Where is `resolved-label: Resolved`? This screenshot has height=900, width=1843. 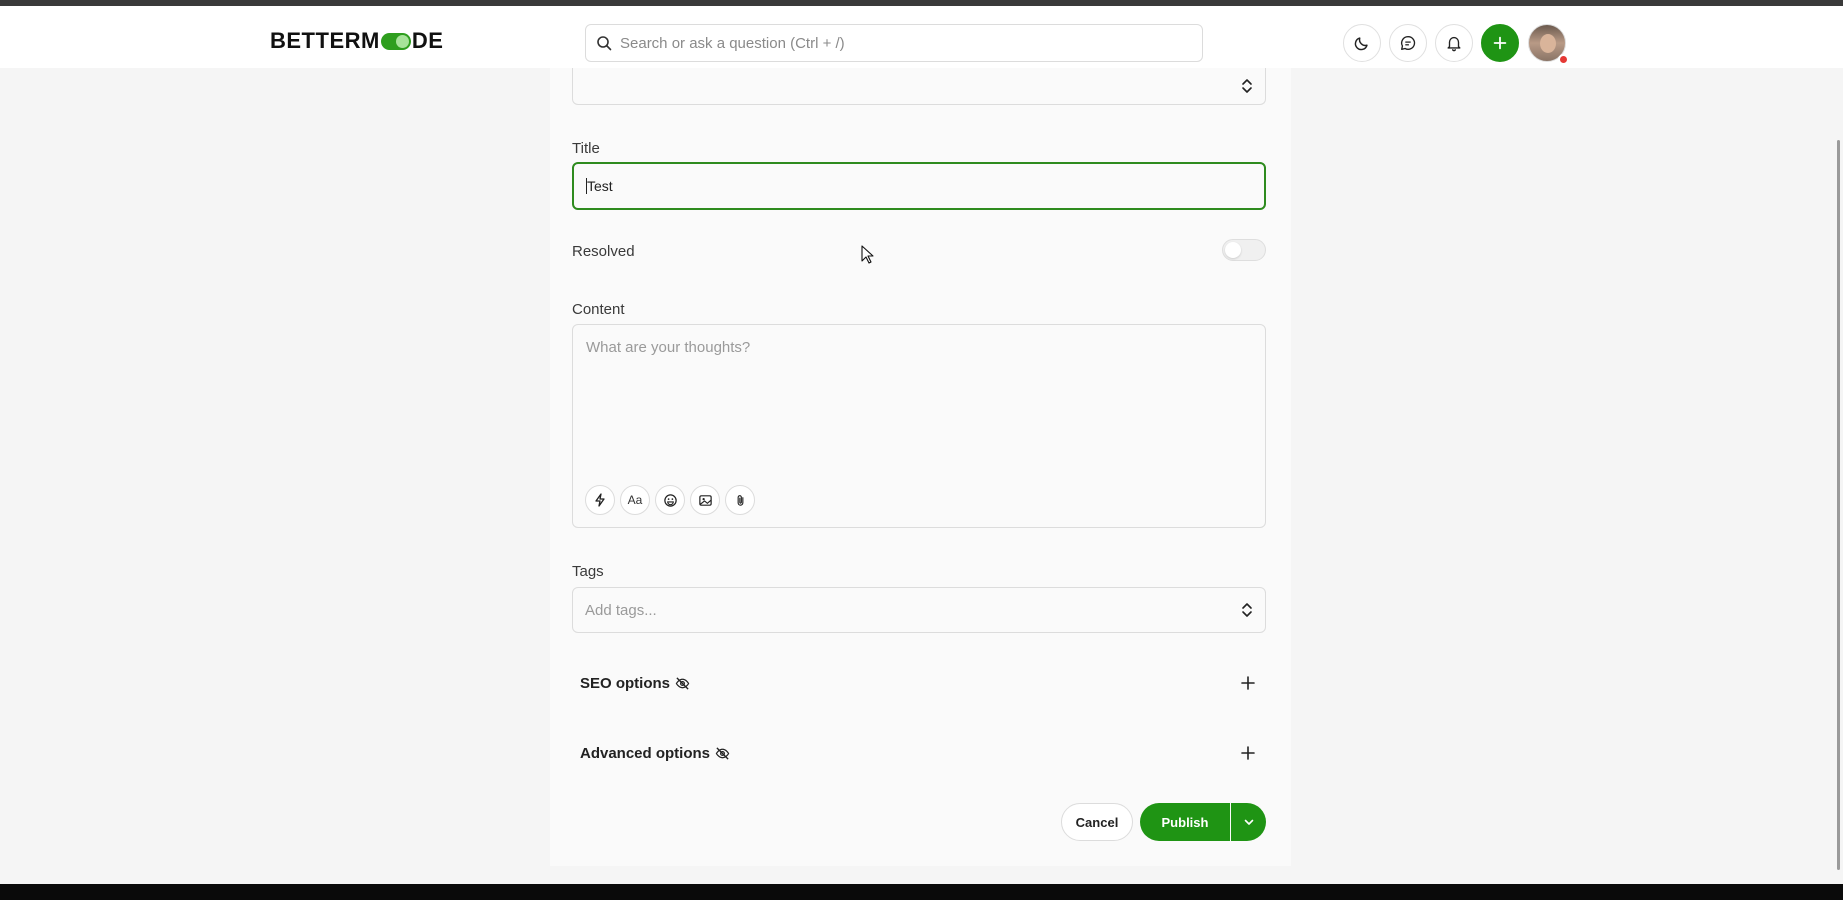
resolved-label: Resolved is located at coordinates (603, 251).